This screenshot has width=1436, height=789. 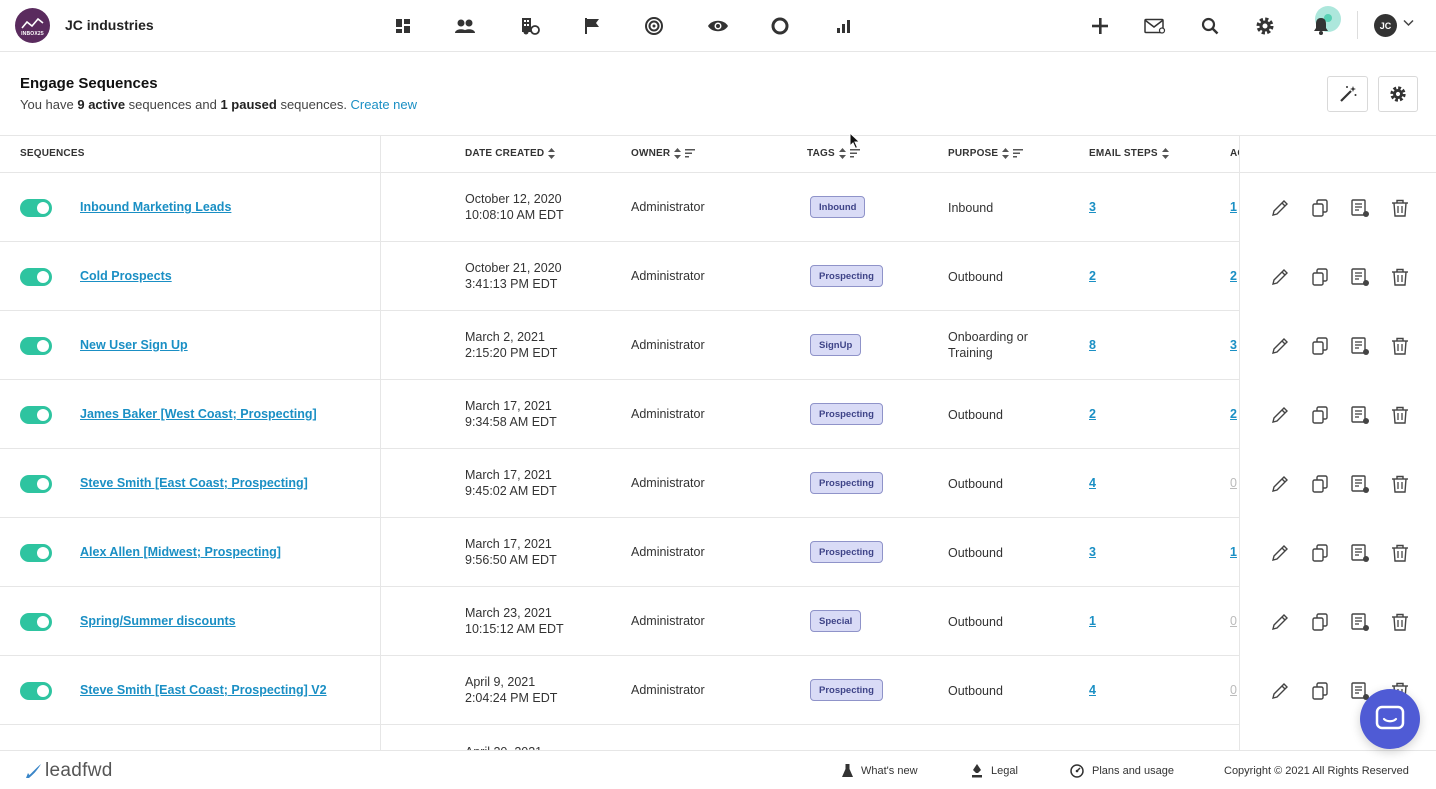 What do you see at coordinates (1347, 94) in the screenshot?
I see `magic-wand-button` at bounding box center [1347, 94].